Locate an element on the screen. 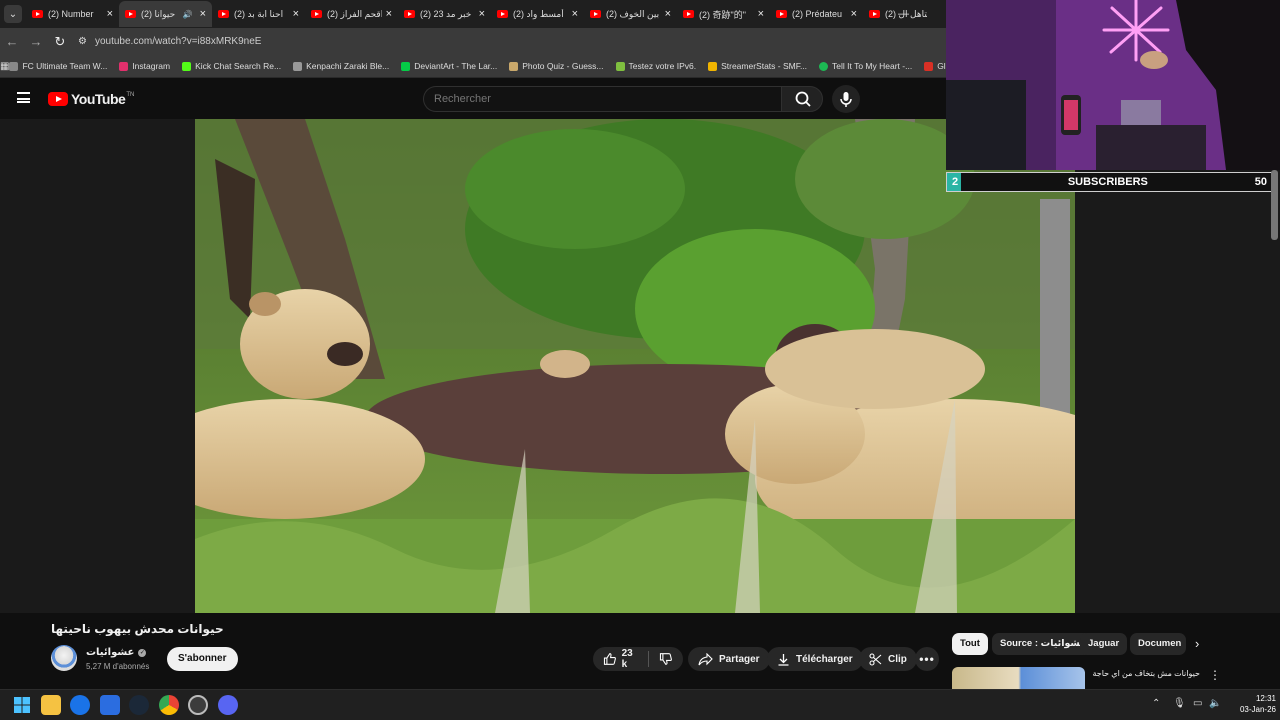 The height and width of the screenshot is (720, 1280). like-dislike-group: 23 k is located at coordinates (638, 659).